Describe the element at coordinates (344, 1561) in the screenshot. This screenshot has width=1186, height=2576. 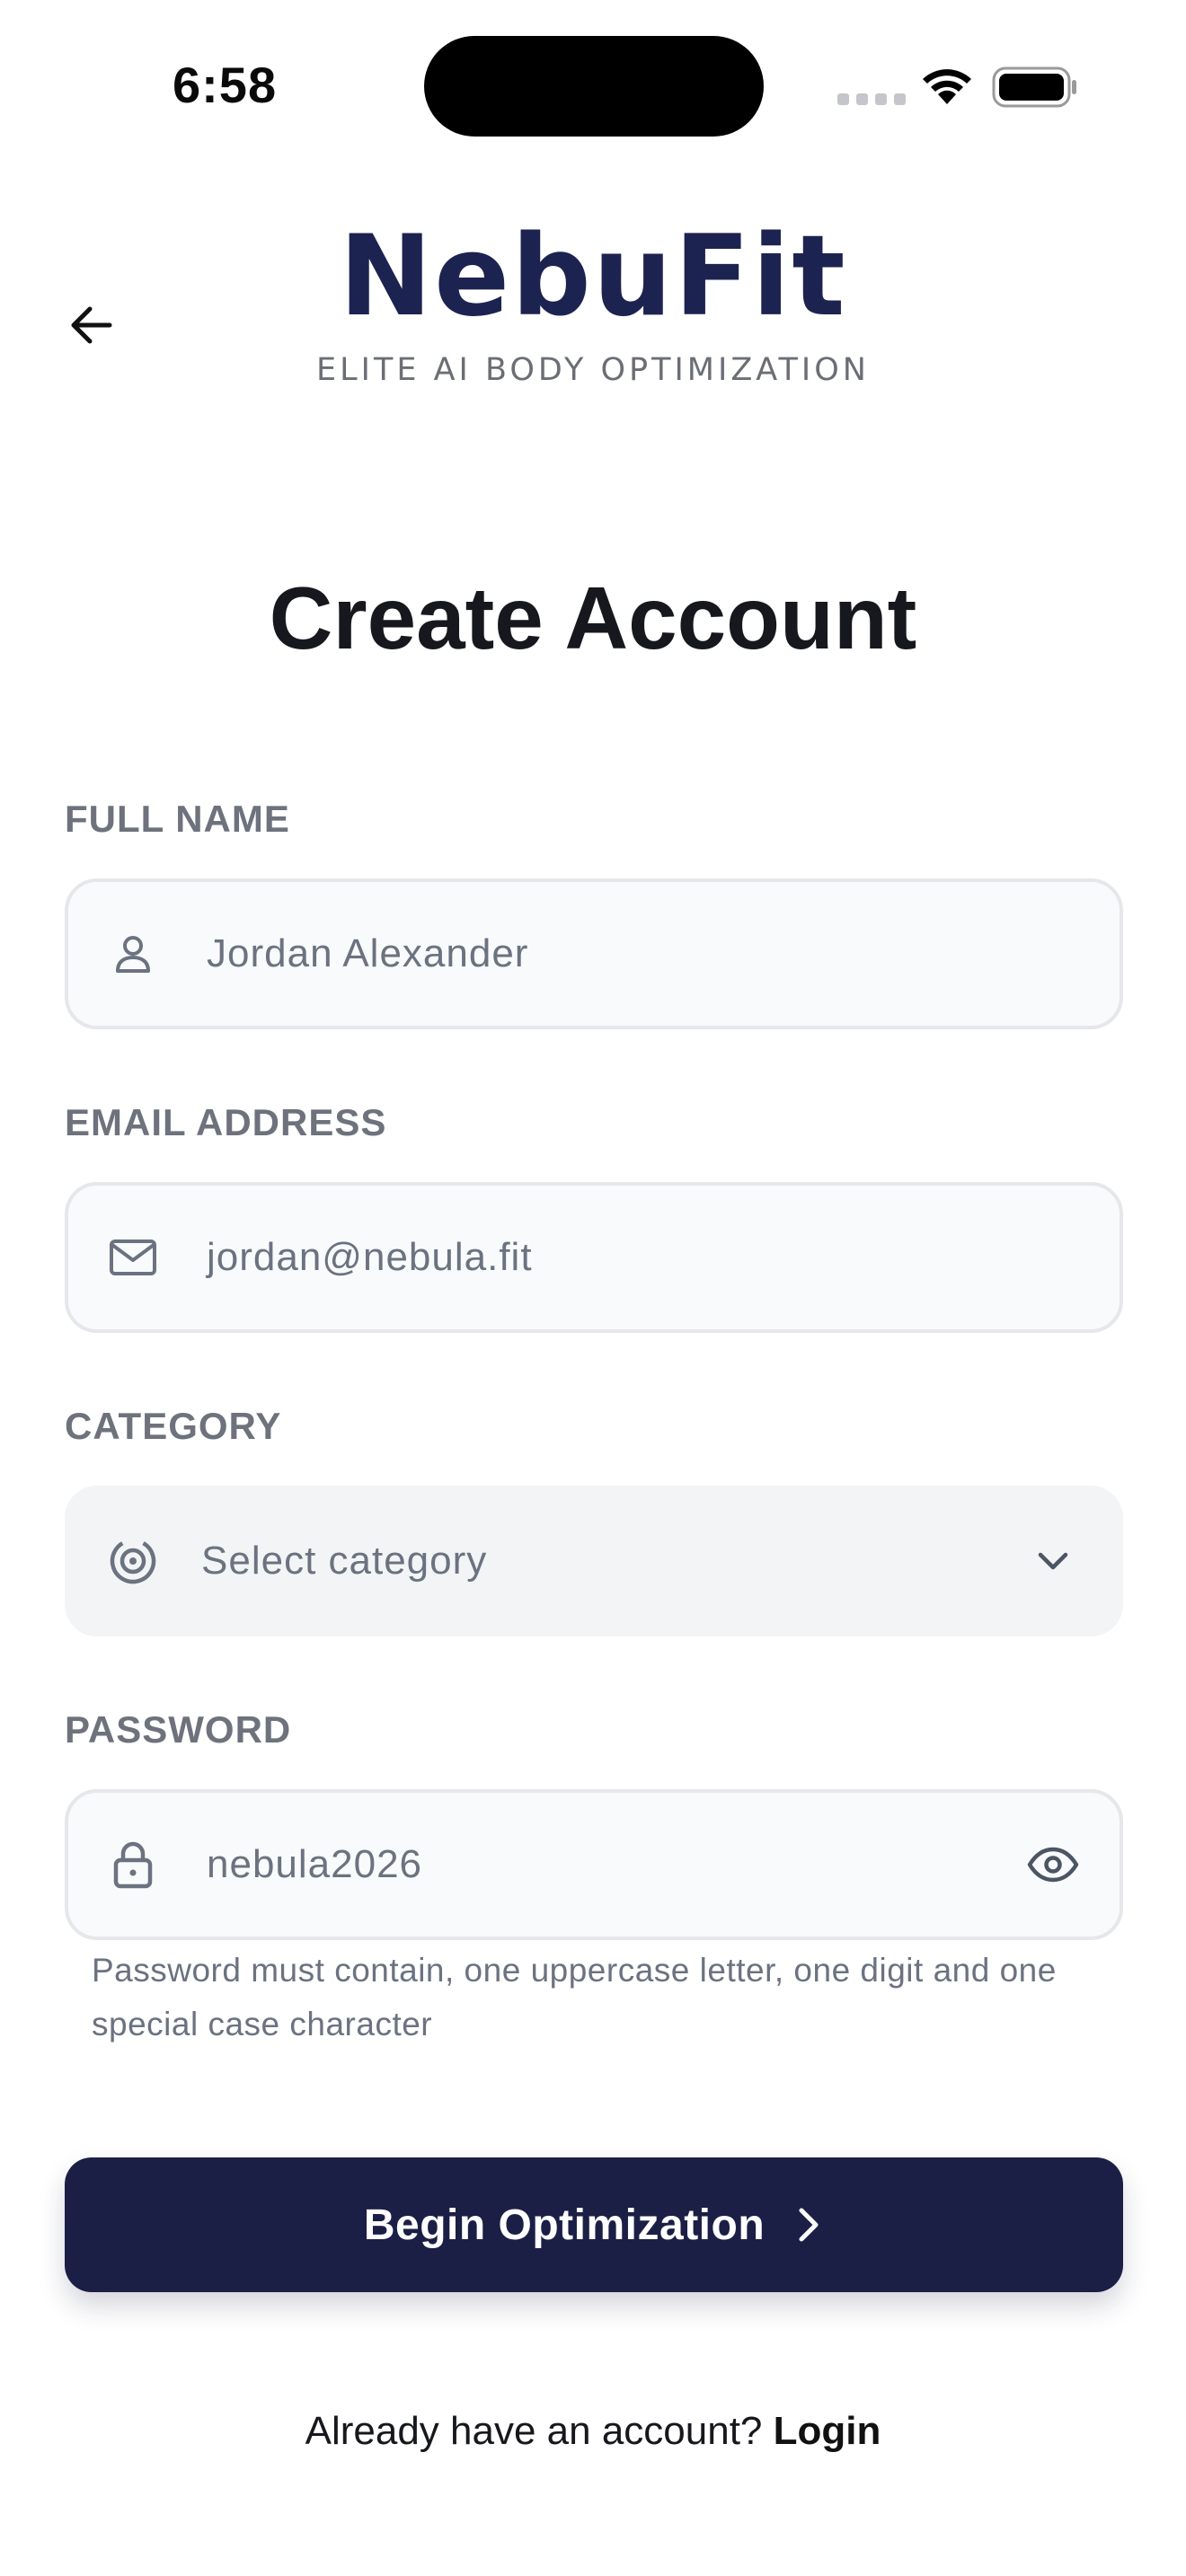
I see `category-placeholder: Select category` at that location.